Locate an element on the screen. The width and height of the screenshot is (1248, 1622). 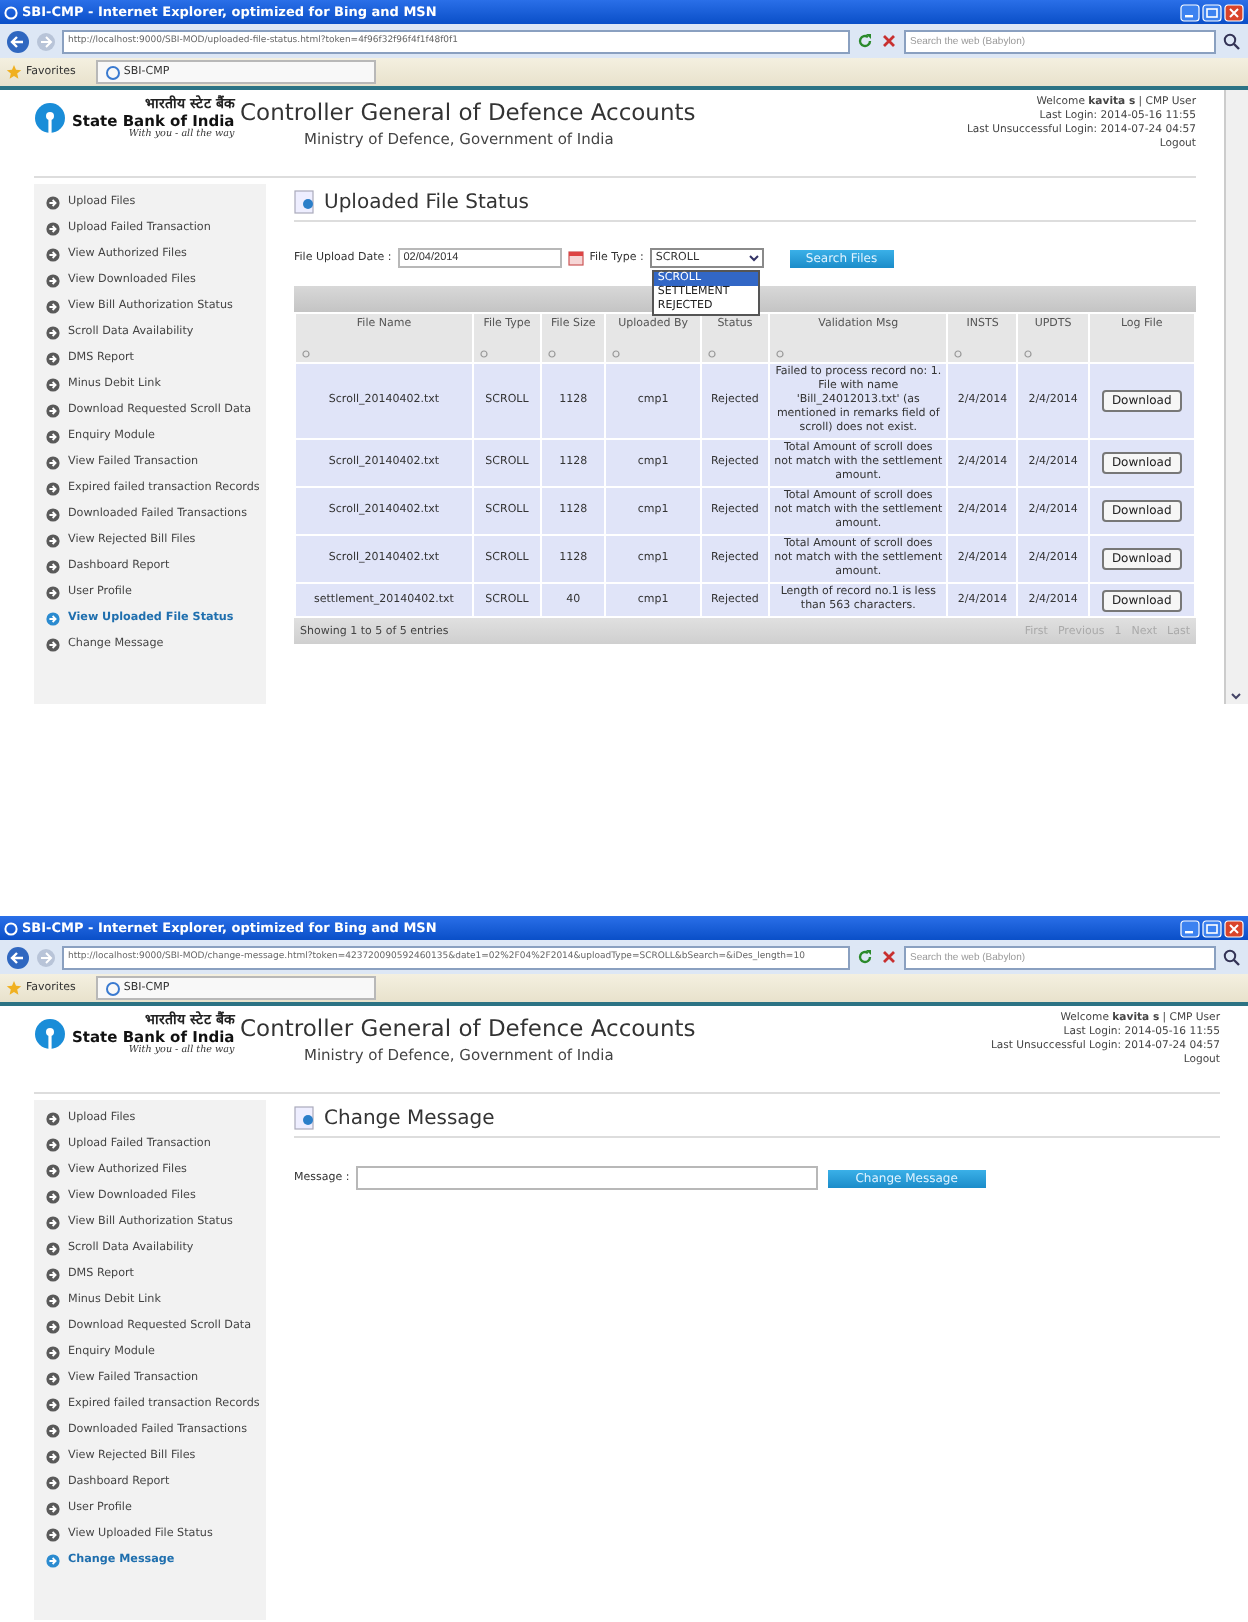
scroll-down-icon is located at coordinates (1236, 696).